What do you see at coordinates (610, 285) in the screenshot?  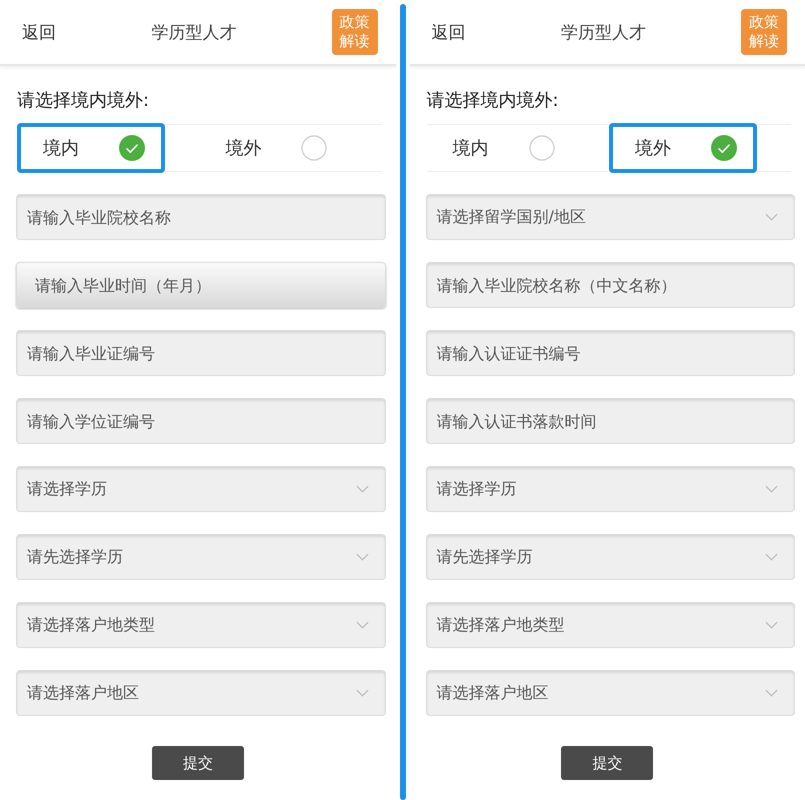 I see `input-field: 请输入毕业院校名称（中文名称）` at bounding box center [610, 285].